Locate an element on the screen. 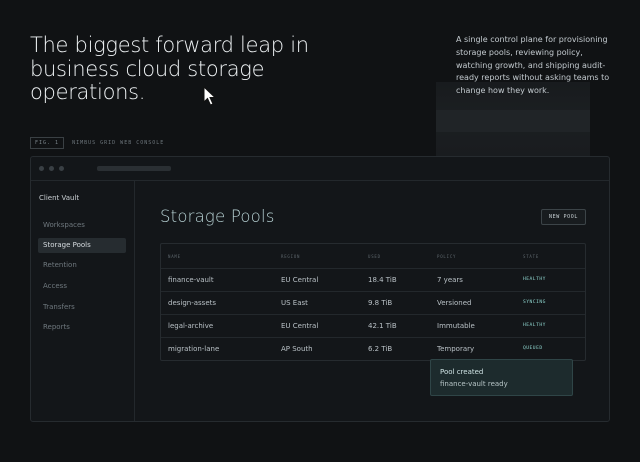 Image resolution: width=640 pixels, height=462 pixels. status-badge: SYNCING is located at coordinates (534, 302).